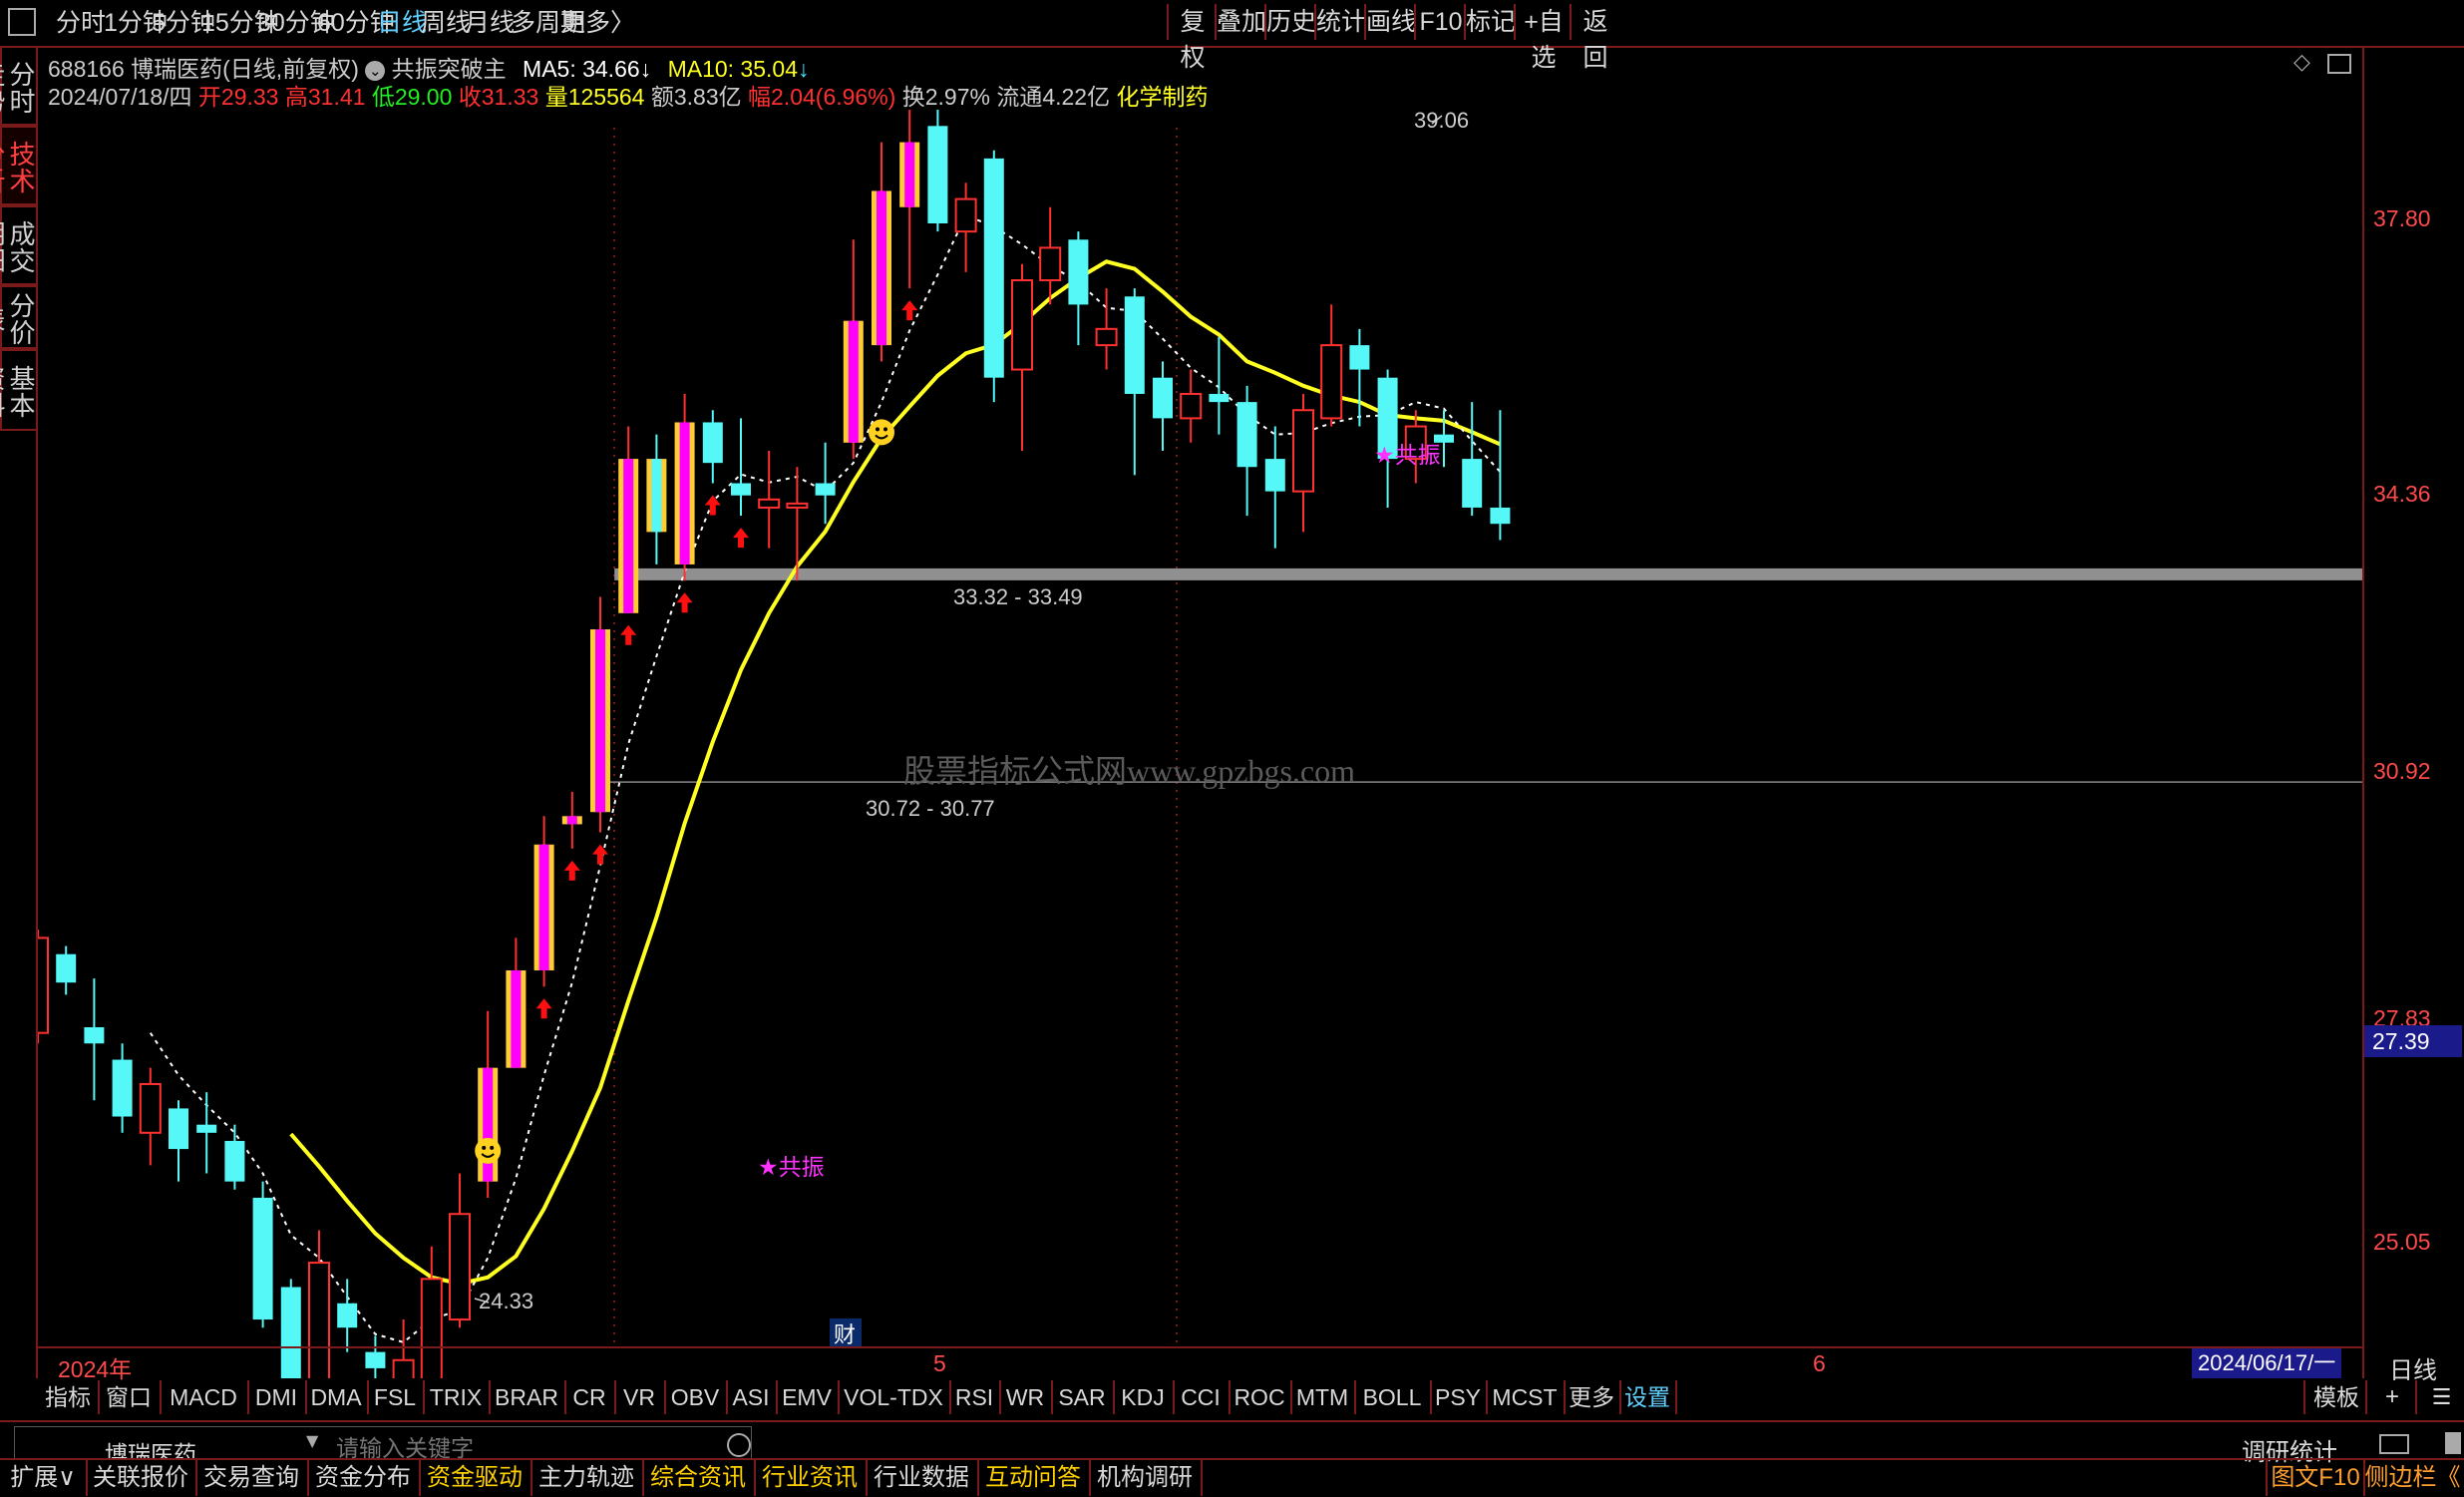 This screenshot has width=2464, height=1497. What do you see at coordinates (1290, 22) in the screenshot?
I see `history-button: 历史` at bounding box center [1290, 22].